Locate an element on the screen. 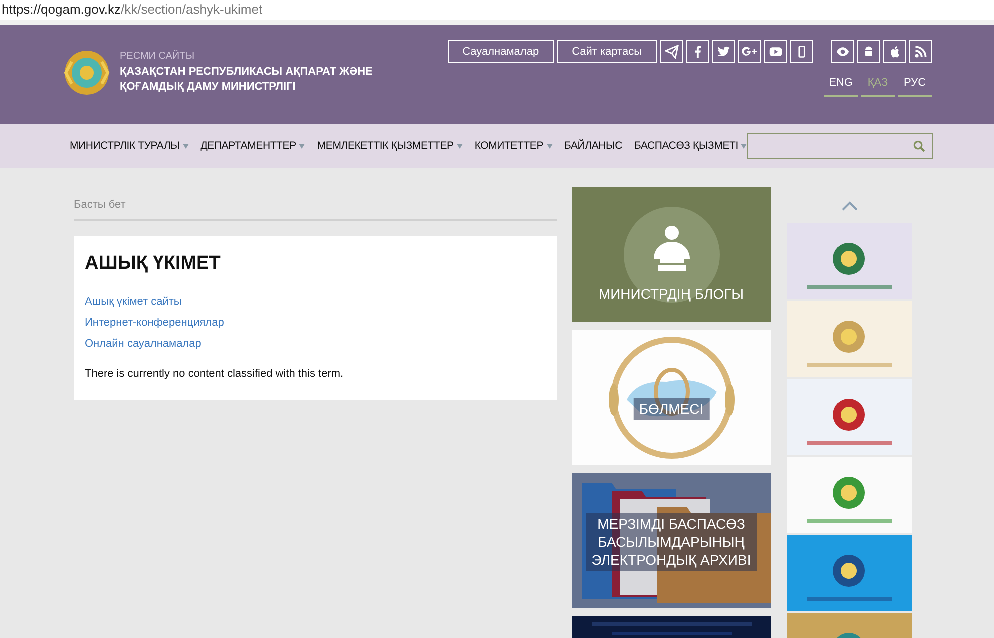 The height and width of the screenshot is (638, 994). nav-menu-item: ДЕПАРТАМЕНТТЕР is located at coordinates (253, 146).